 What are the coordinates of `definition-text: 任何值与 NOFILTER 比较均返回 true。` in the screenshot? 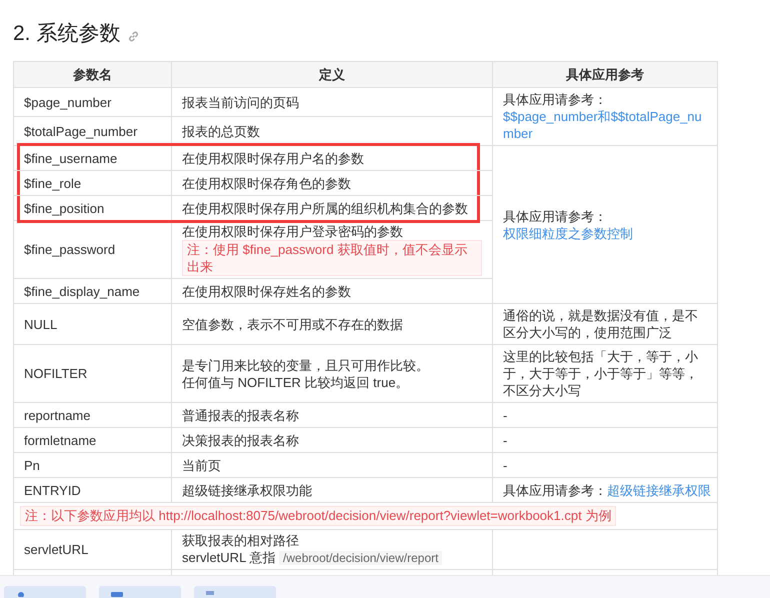 It's located at (295, 382).